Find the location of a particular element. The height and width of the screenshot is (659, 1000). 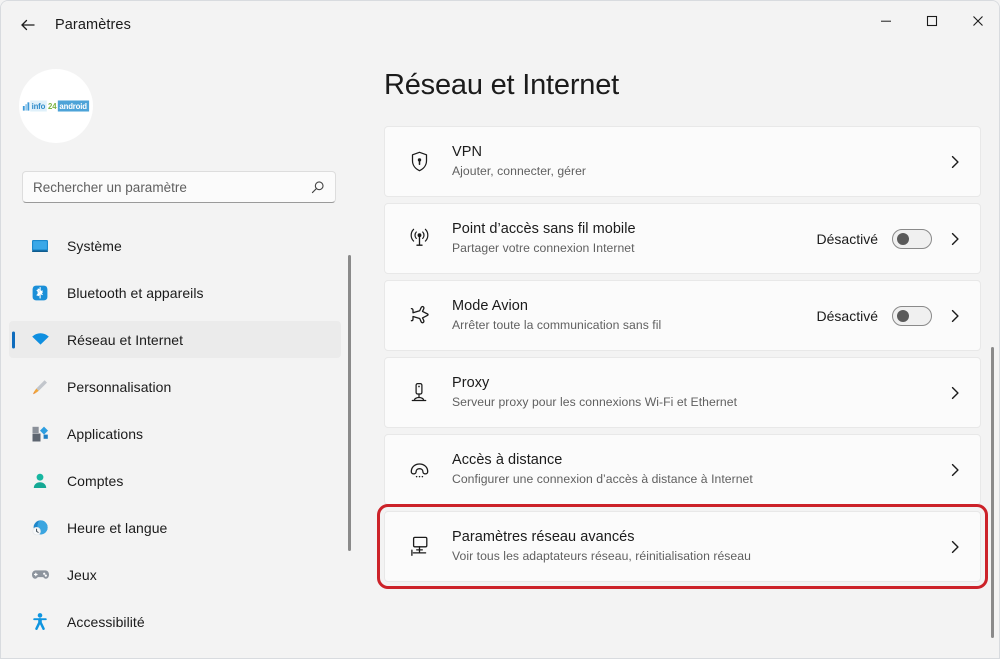

sidebar-item-label: Accessibilité is located at coordinates (106, 621).